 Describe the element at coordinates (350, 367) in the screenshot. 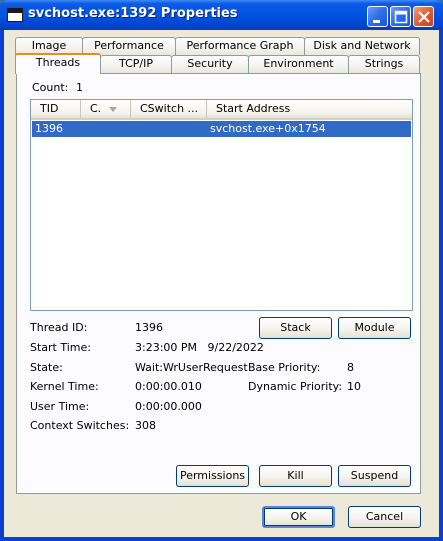

I see `base-priority-value: 8` at that location.